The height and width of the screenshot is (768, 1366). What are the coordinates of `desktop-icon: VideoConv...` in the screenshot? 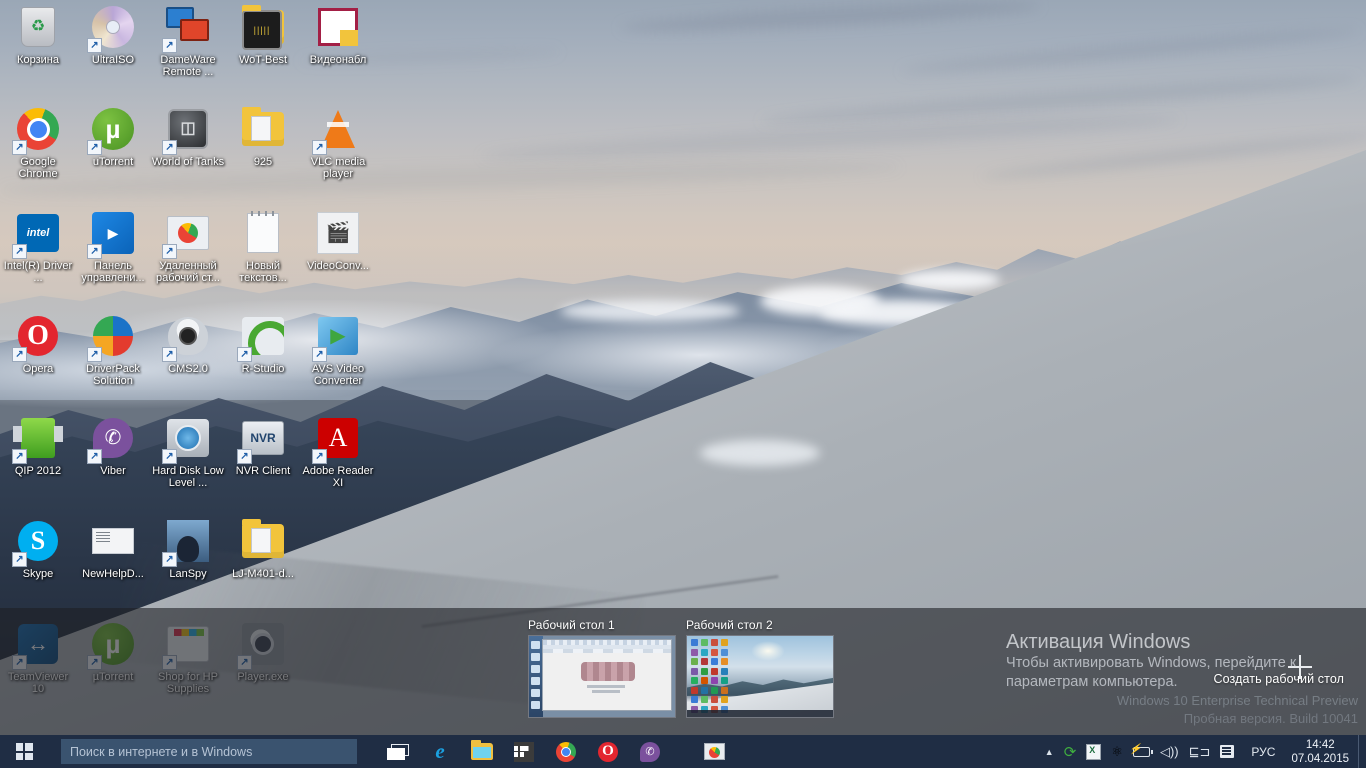 It's located at (338, 240).